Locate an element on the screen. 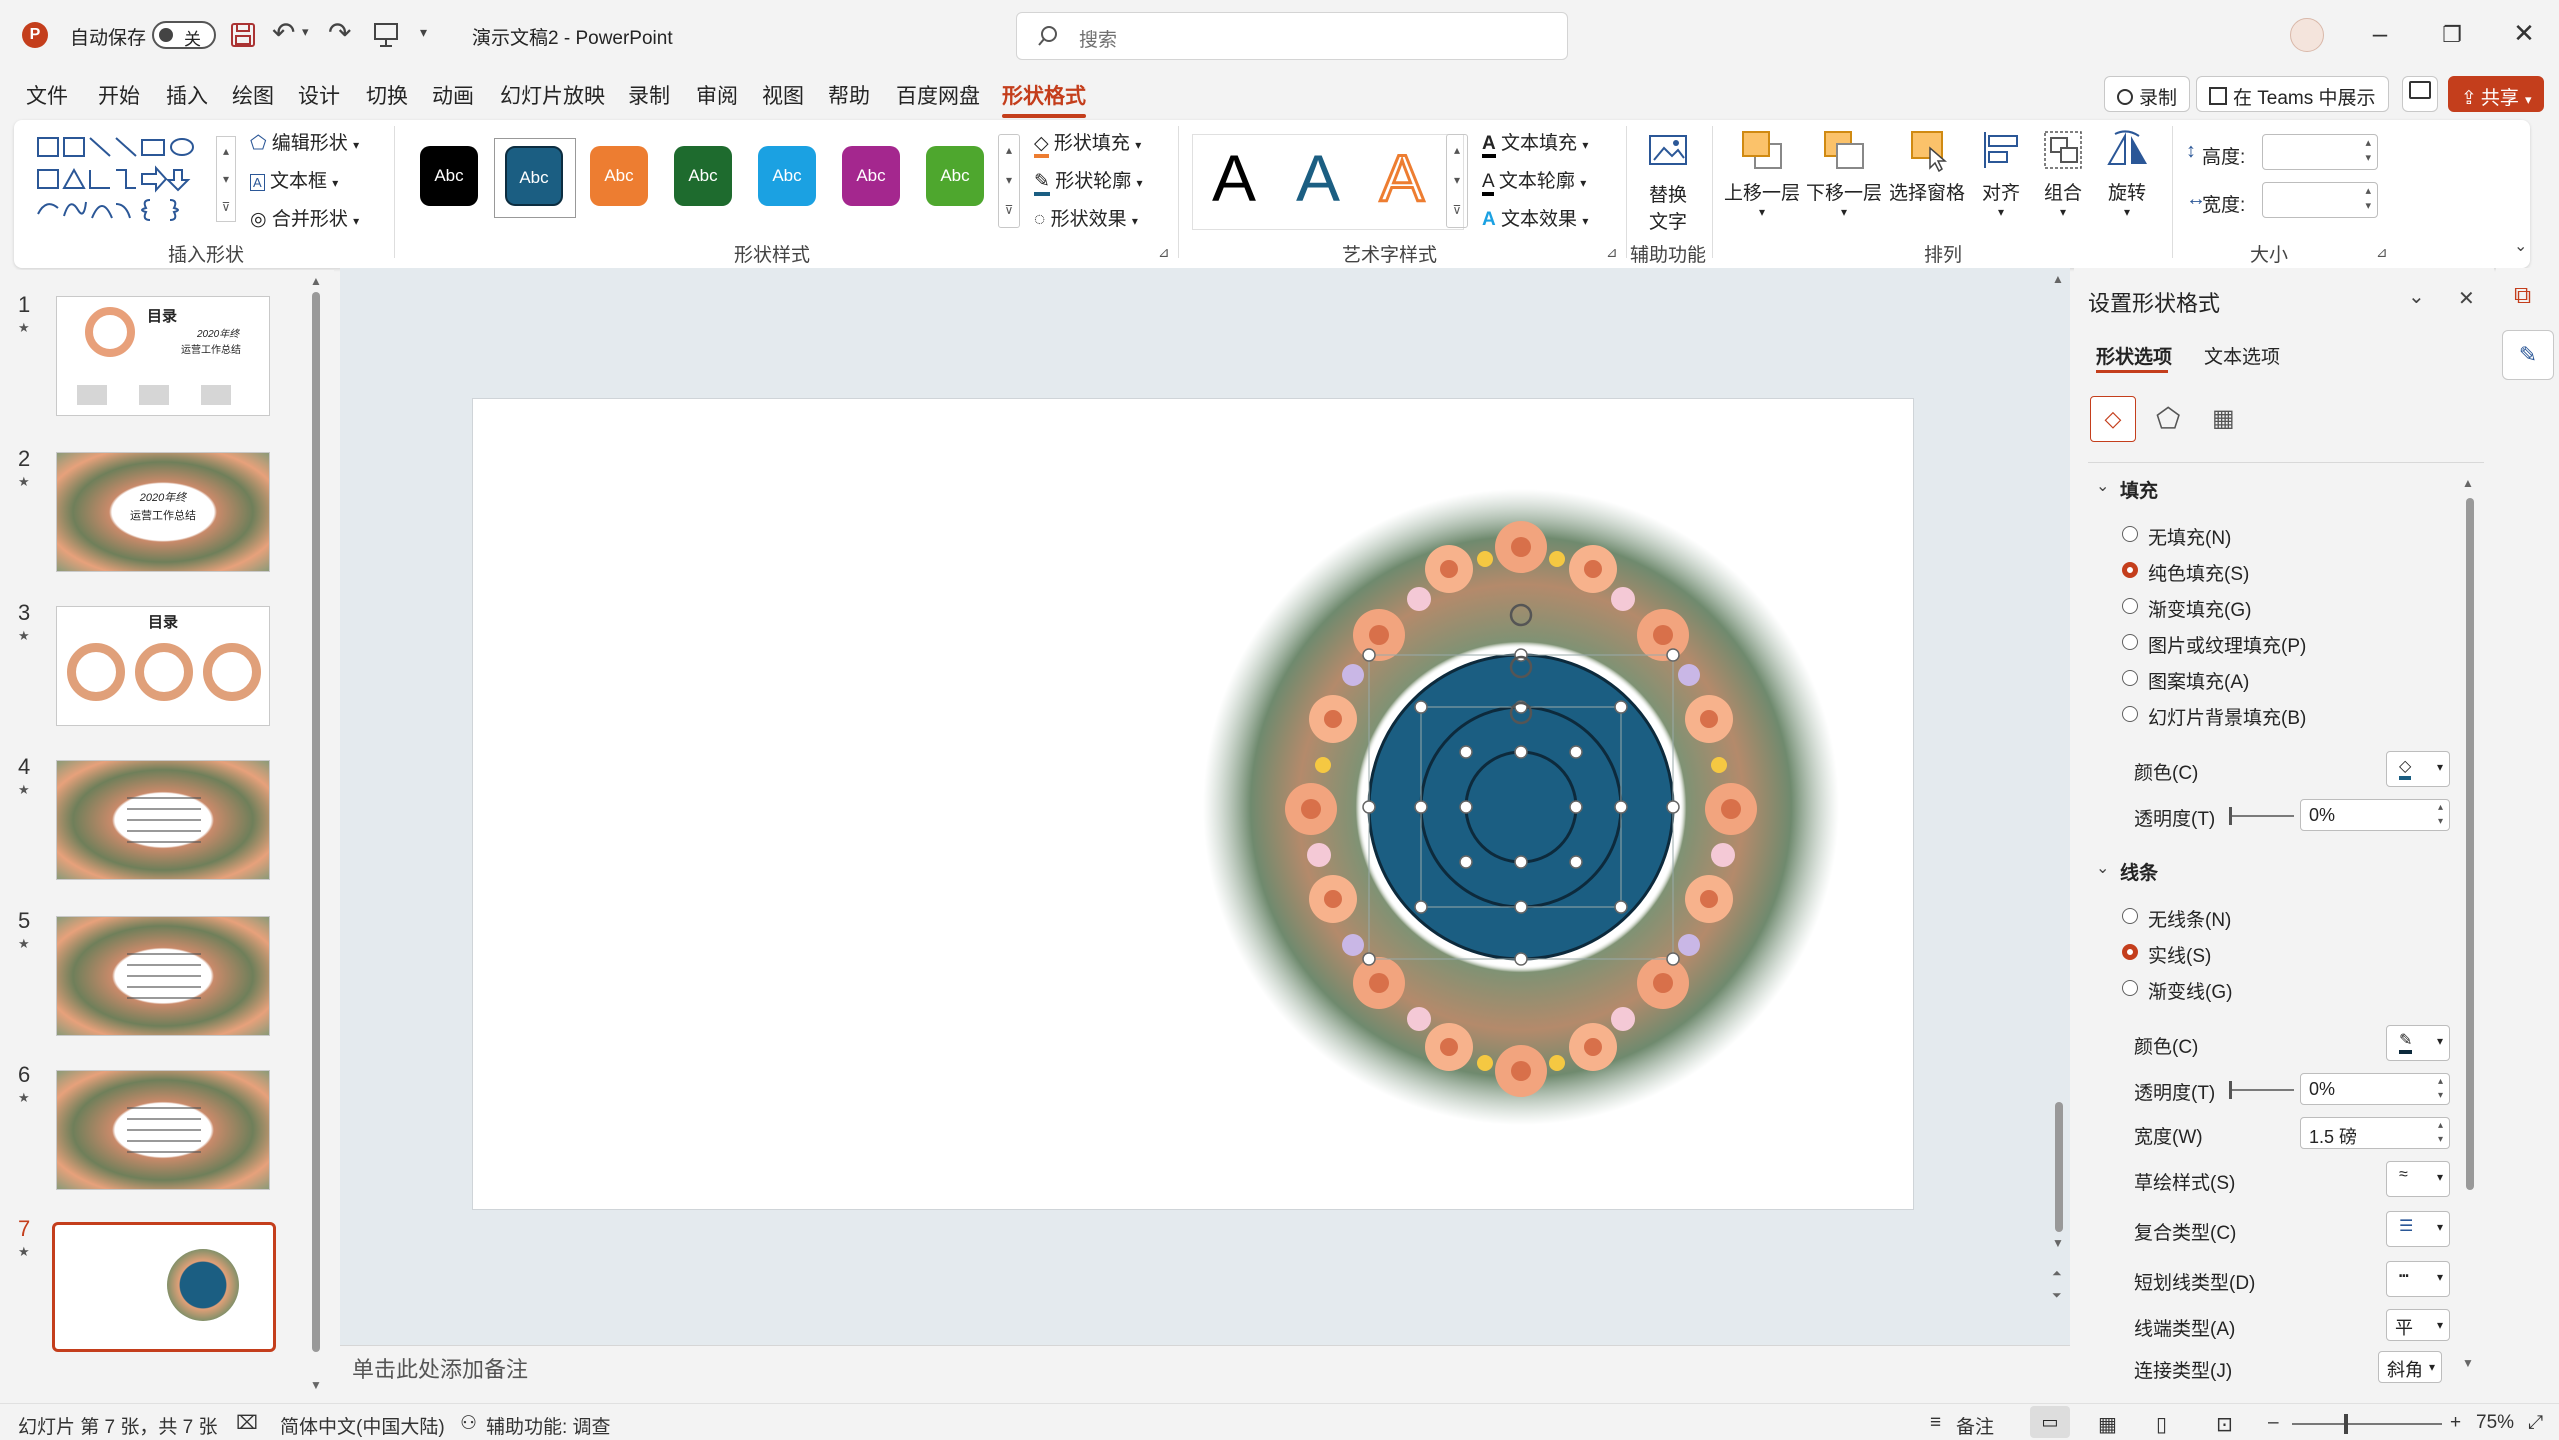 The width and height of the screenshot is (2559, 1440). tab-view: 视图 is located at coordinates (783, 95).